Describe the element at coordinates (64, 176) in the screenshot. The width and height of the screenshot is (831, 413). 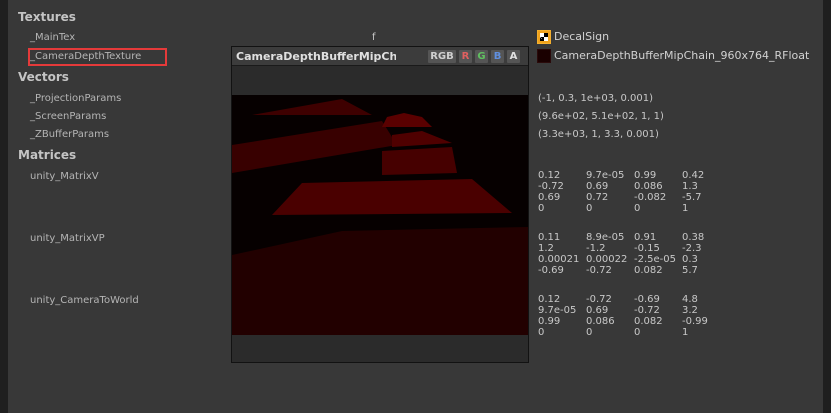
I see `matrix-prop-name: unity_MatrixV` at that location.